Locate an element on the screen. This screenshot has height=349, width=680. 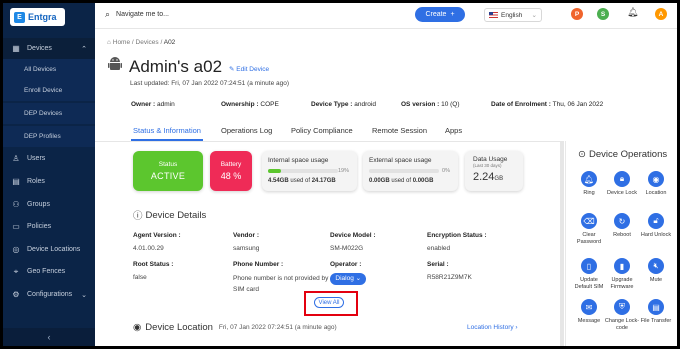
operation-label: Device Lock is located at coordinates (622, 193).